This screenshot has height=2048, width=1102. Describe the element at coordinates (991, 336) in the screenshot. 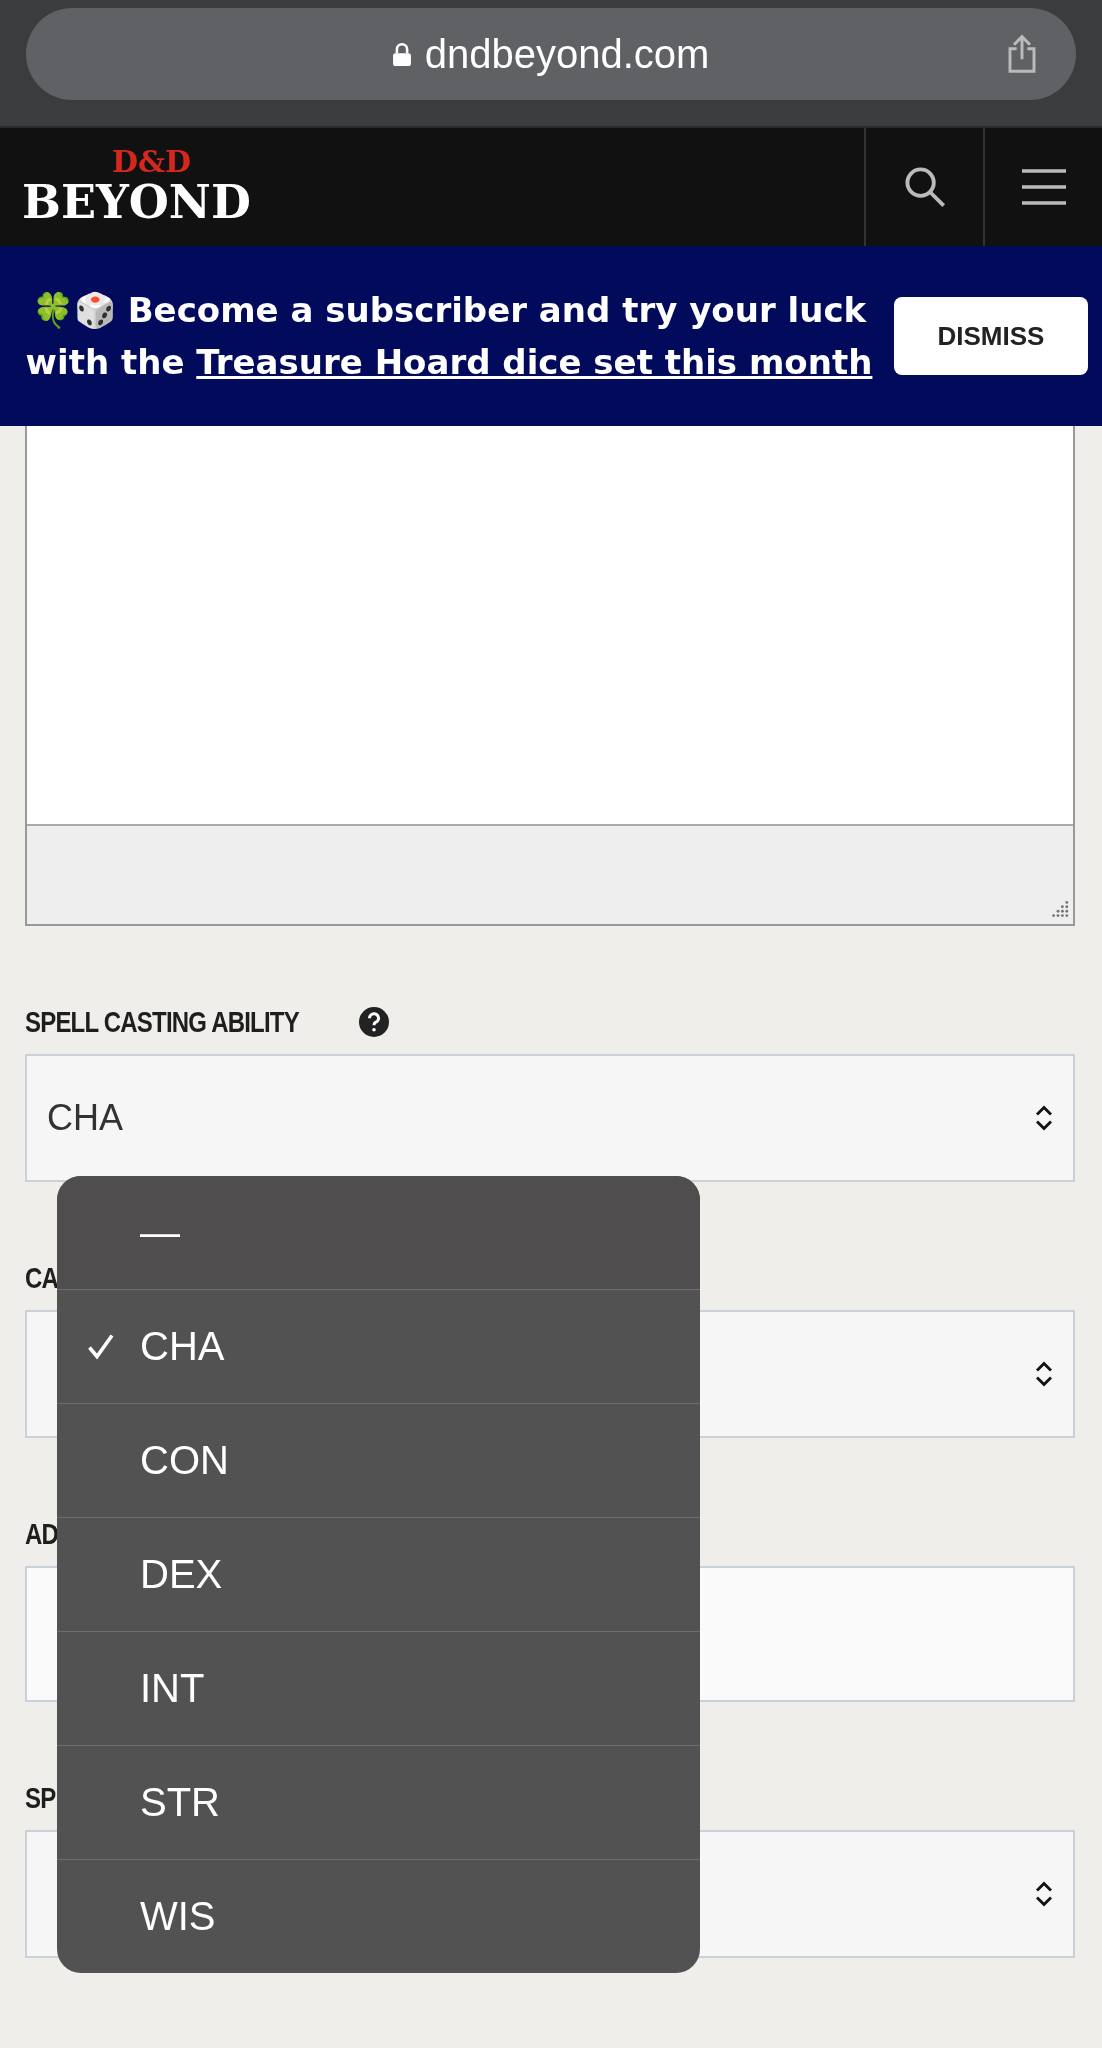

I see `dismiss-button: DISMISS` at that location.